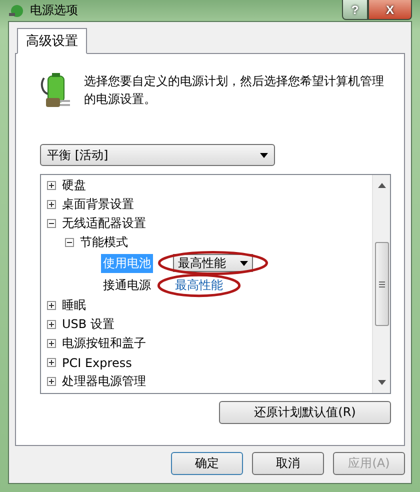 This screenshot has width=420, height=492. I want to click on tree-item: 处理器电源管理, so click(104, 381).